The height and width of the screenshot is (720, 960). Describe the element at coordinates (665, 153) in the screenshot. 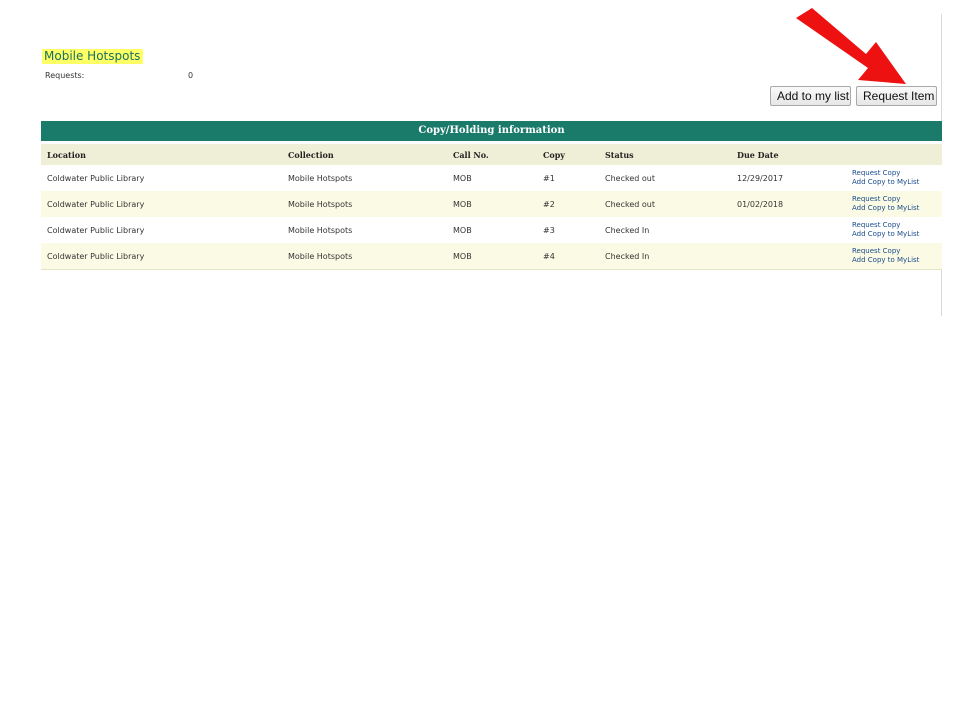

I see `column-header-status: Status` at that location.